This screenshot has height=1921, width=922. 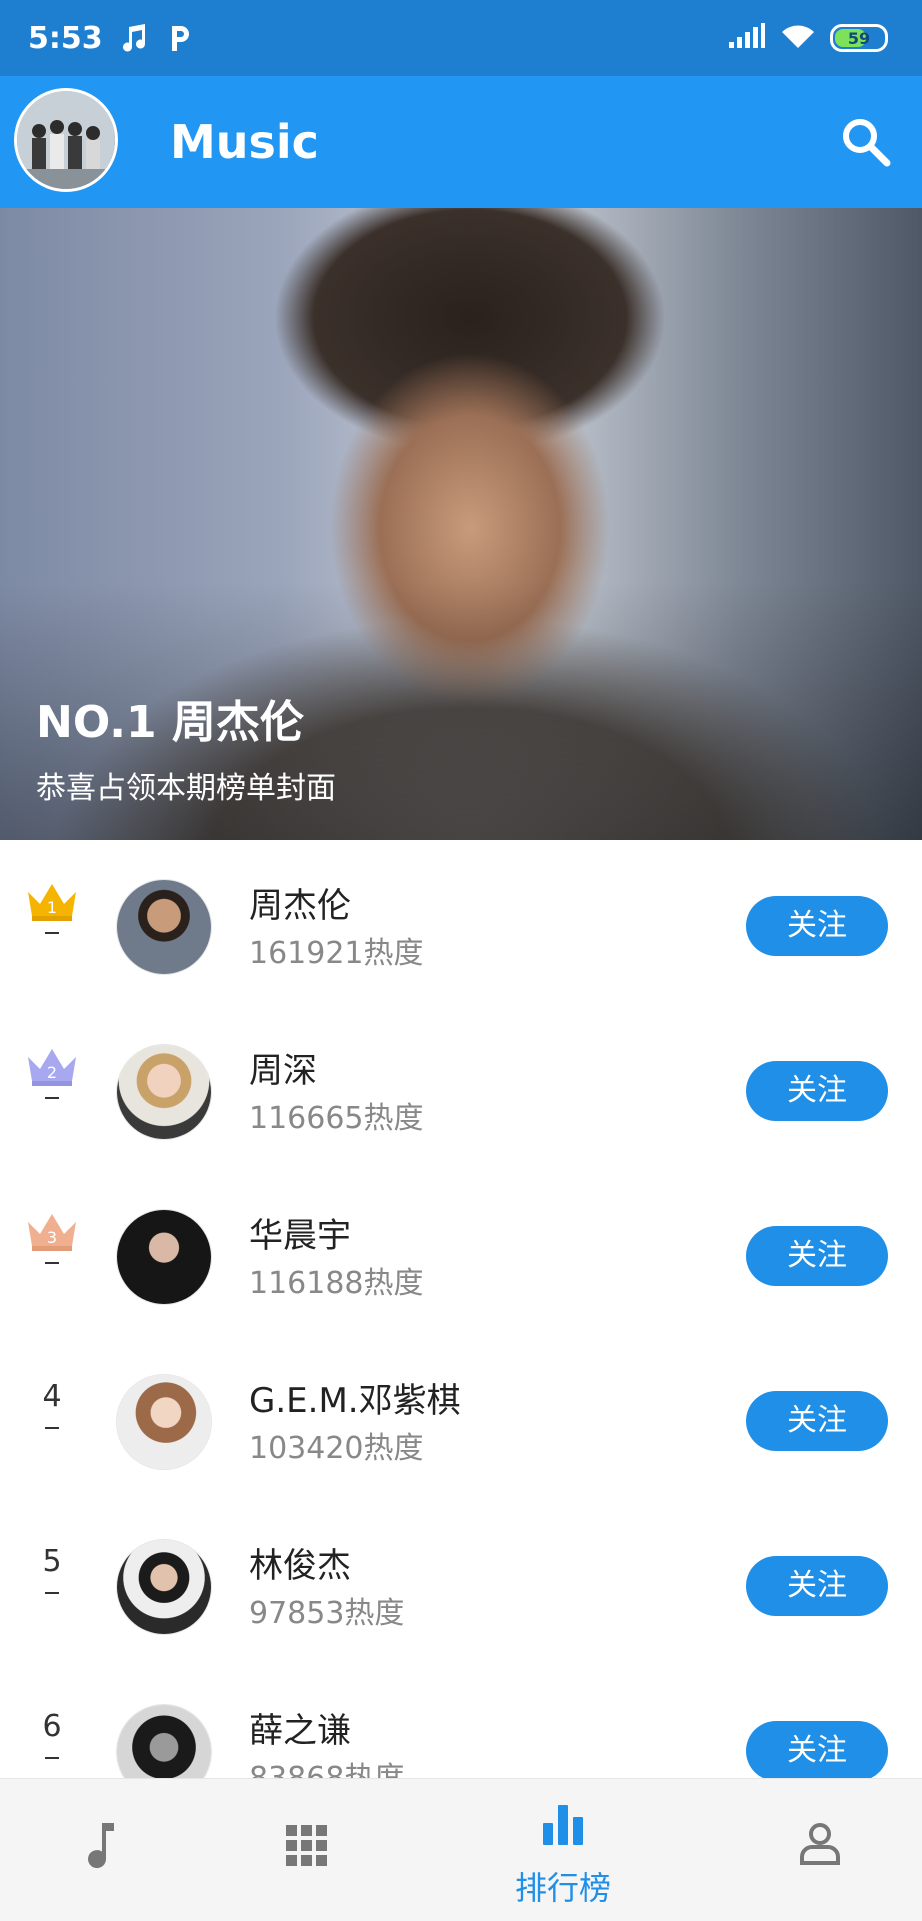 I want to click on rank-indicator: 3, so click(x=52, y=1237).